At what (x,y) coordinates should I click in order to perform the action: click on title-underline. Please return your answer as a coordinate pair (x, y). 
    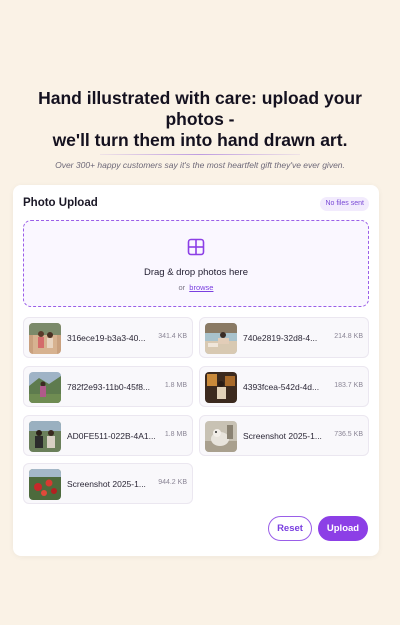
    Looking at the image, I should click on (200, 154).